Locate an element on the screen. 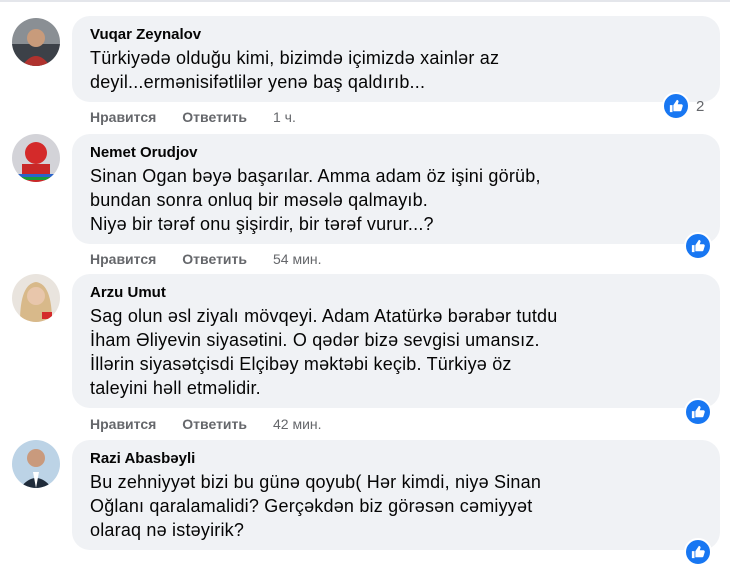  comment-time: 42 мин. is located at coordinates (297, 424).